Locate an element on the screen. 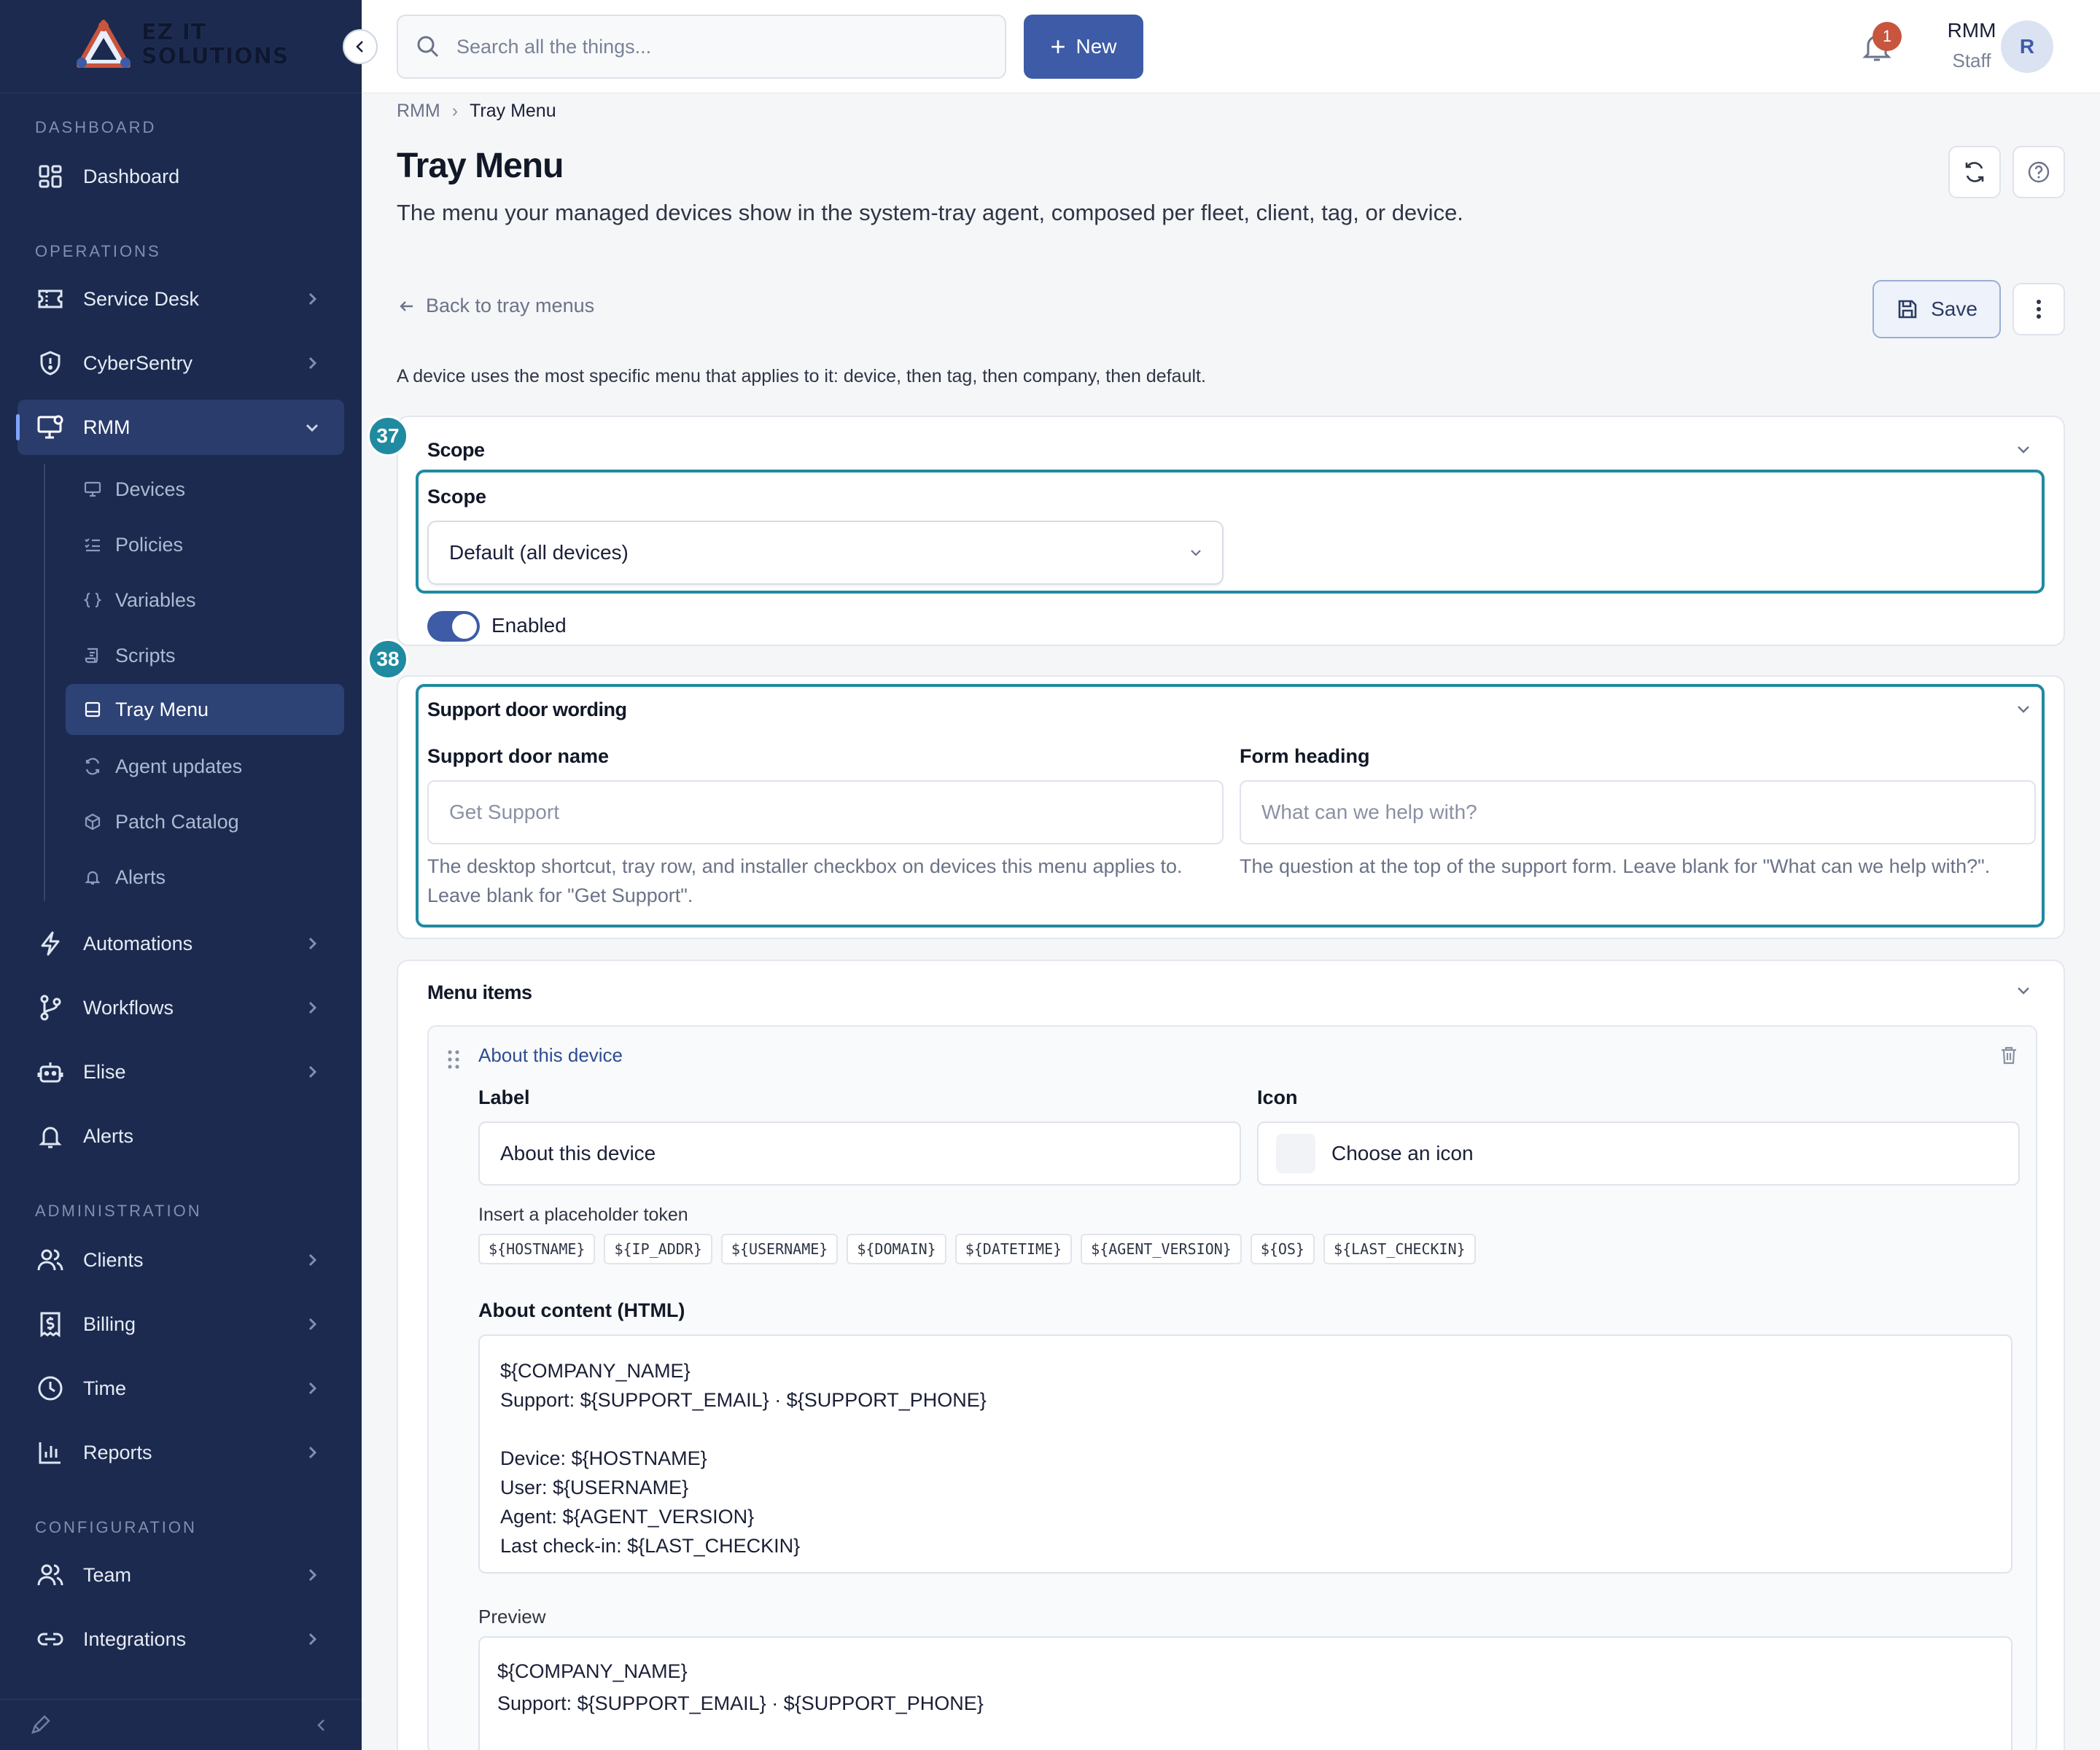 This screenshot has height=1750, width=2100. sidebar-item-tray-menu: Tray Menu is located at coordinates (205, 709).